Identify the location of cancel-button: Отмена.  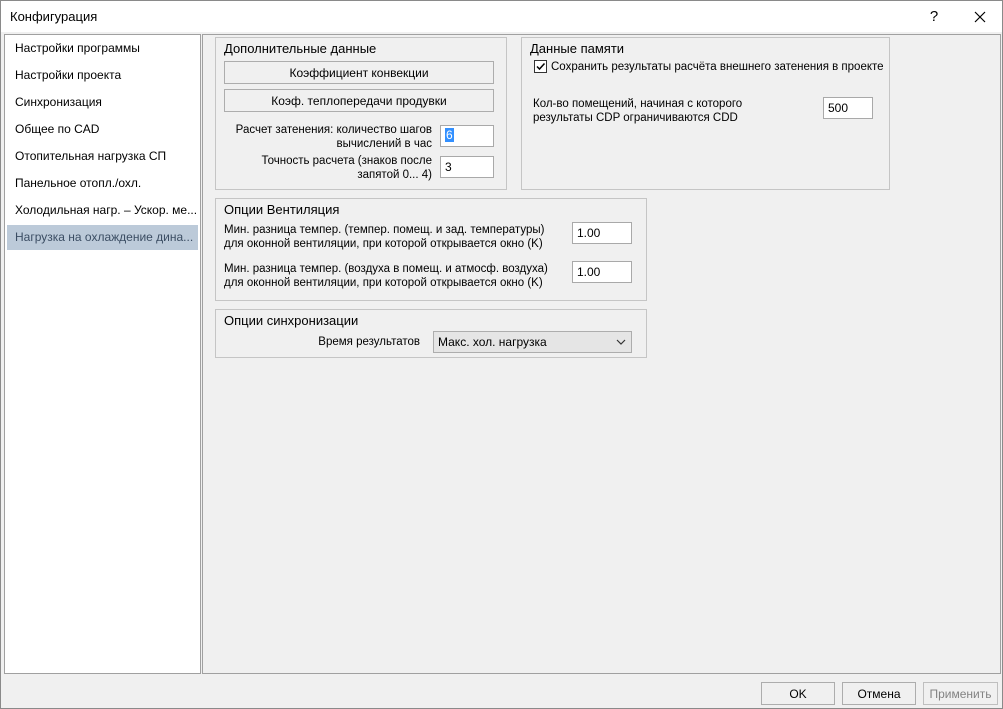
(879, 693).